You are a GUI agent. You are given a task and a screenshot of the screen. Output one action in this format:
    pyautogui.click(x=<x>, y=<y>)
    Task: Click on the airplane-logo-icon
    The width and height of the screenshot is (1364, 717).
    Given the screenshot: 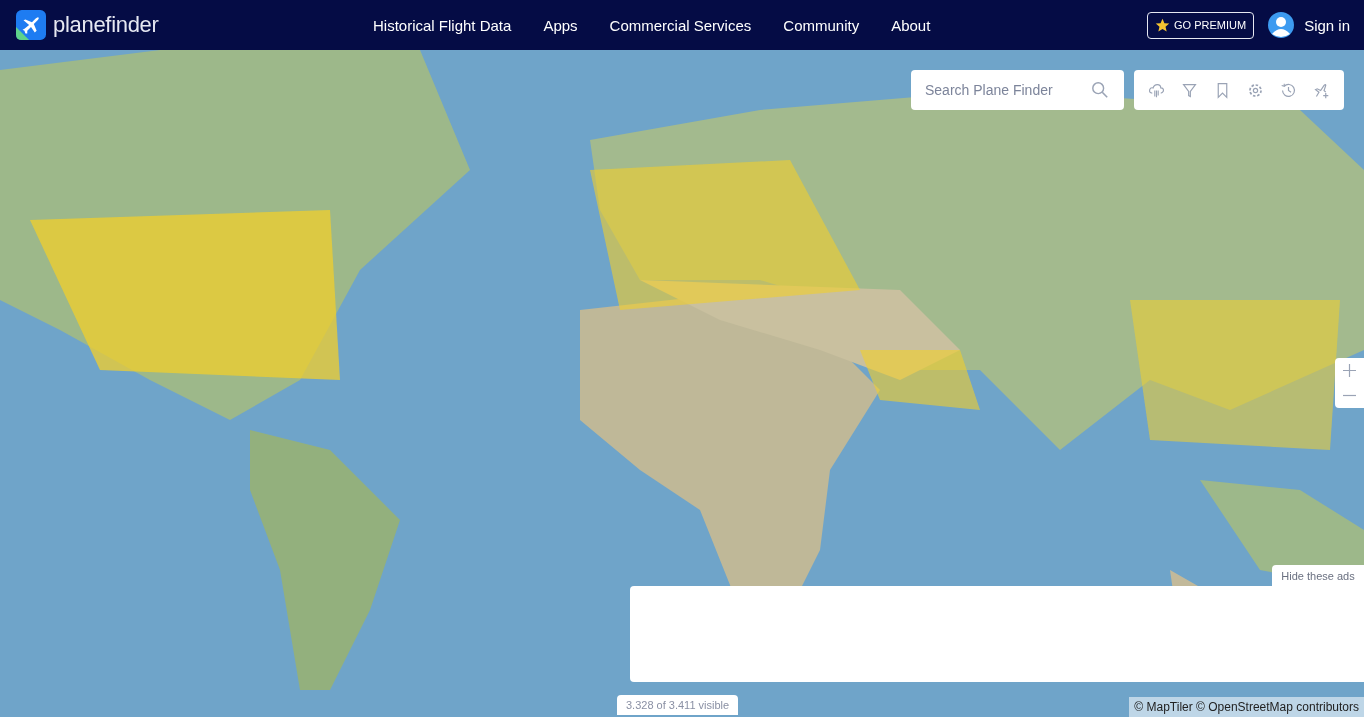 What is the action you would take?
    pyautogui.click(x=31, y=25)
    